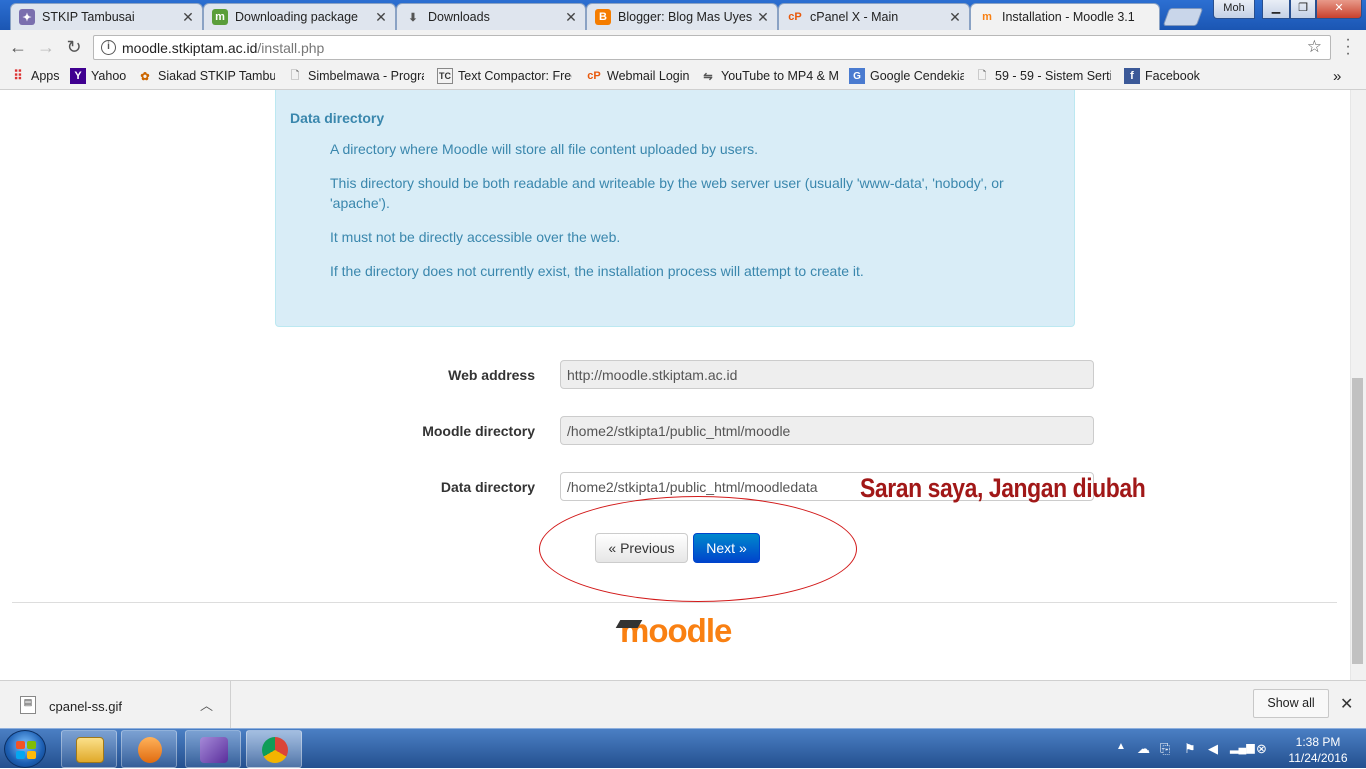  I want to click on taskbar-clock: 1:38 PM 11/24/2016, so click(1318, 750).